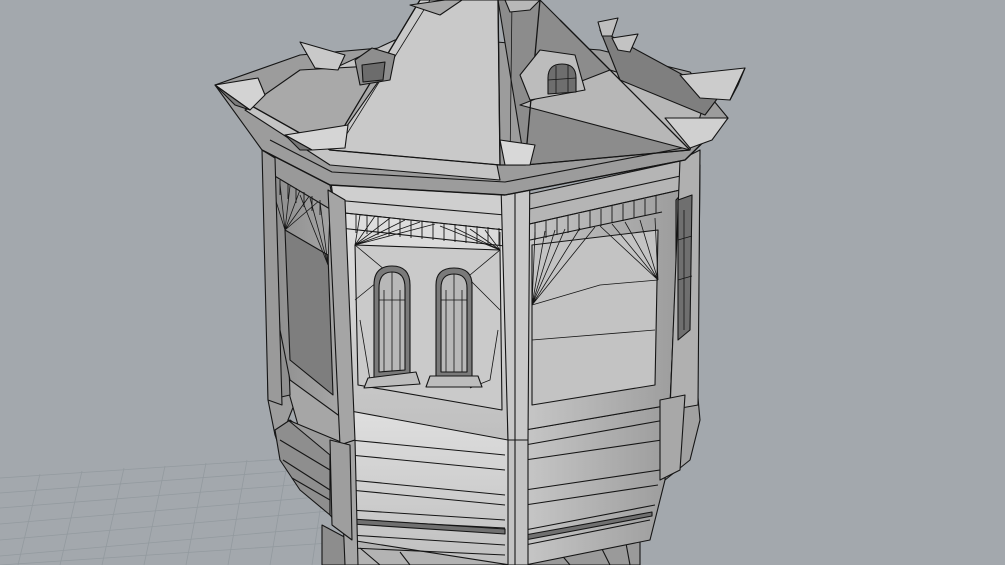  What do you see at coordinates (517, 152) in the screenshot?
I see `pinnacle-front-center` at bounding box center [517, 152].